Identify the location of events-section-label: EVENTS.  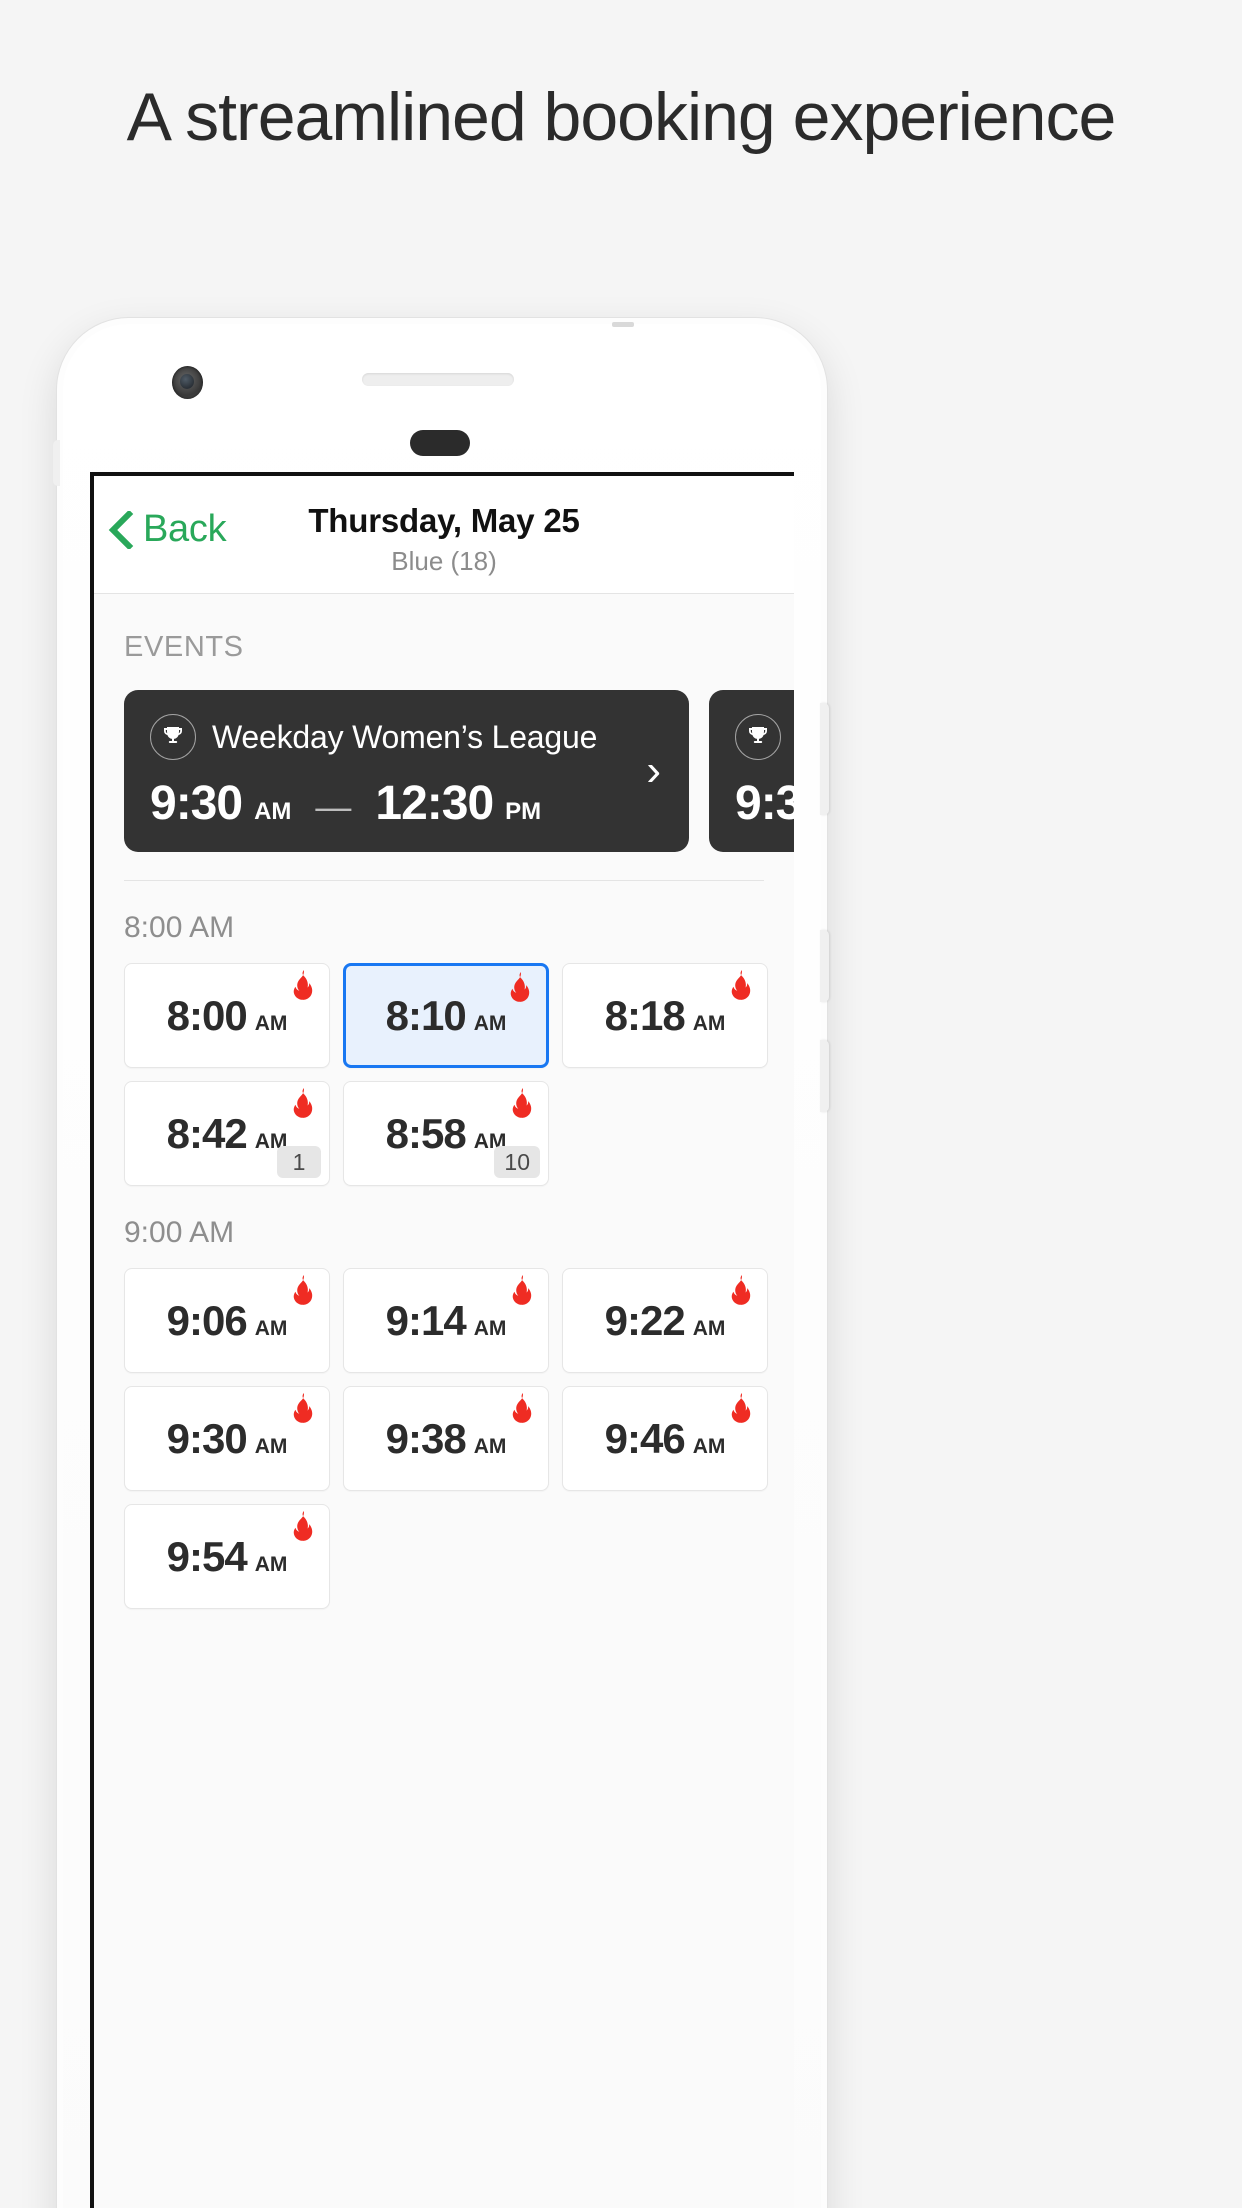
(184, 647).